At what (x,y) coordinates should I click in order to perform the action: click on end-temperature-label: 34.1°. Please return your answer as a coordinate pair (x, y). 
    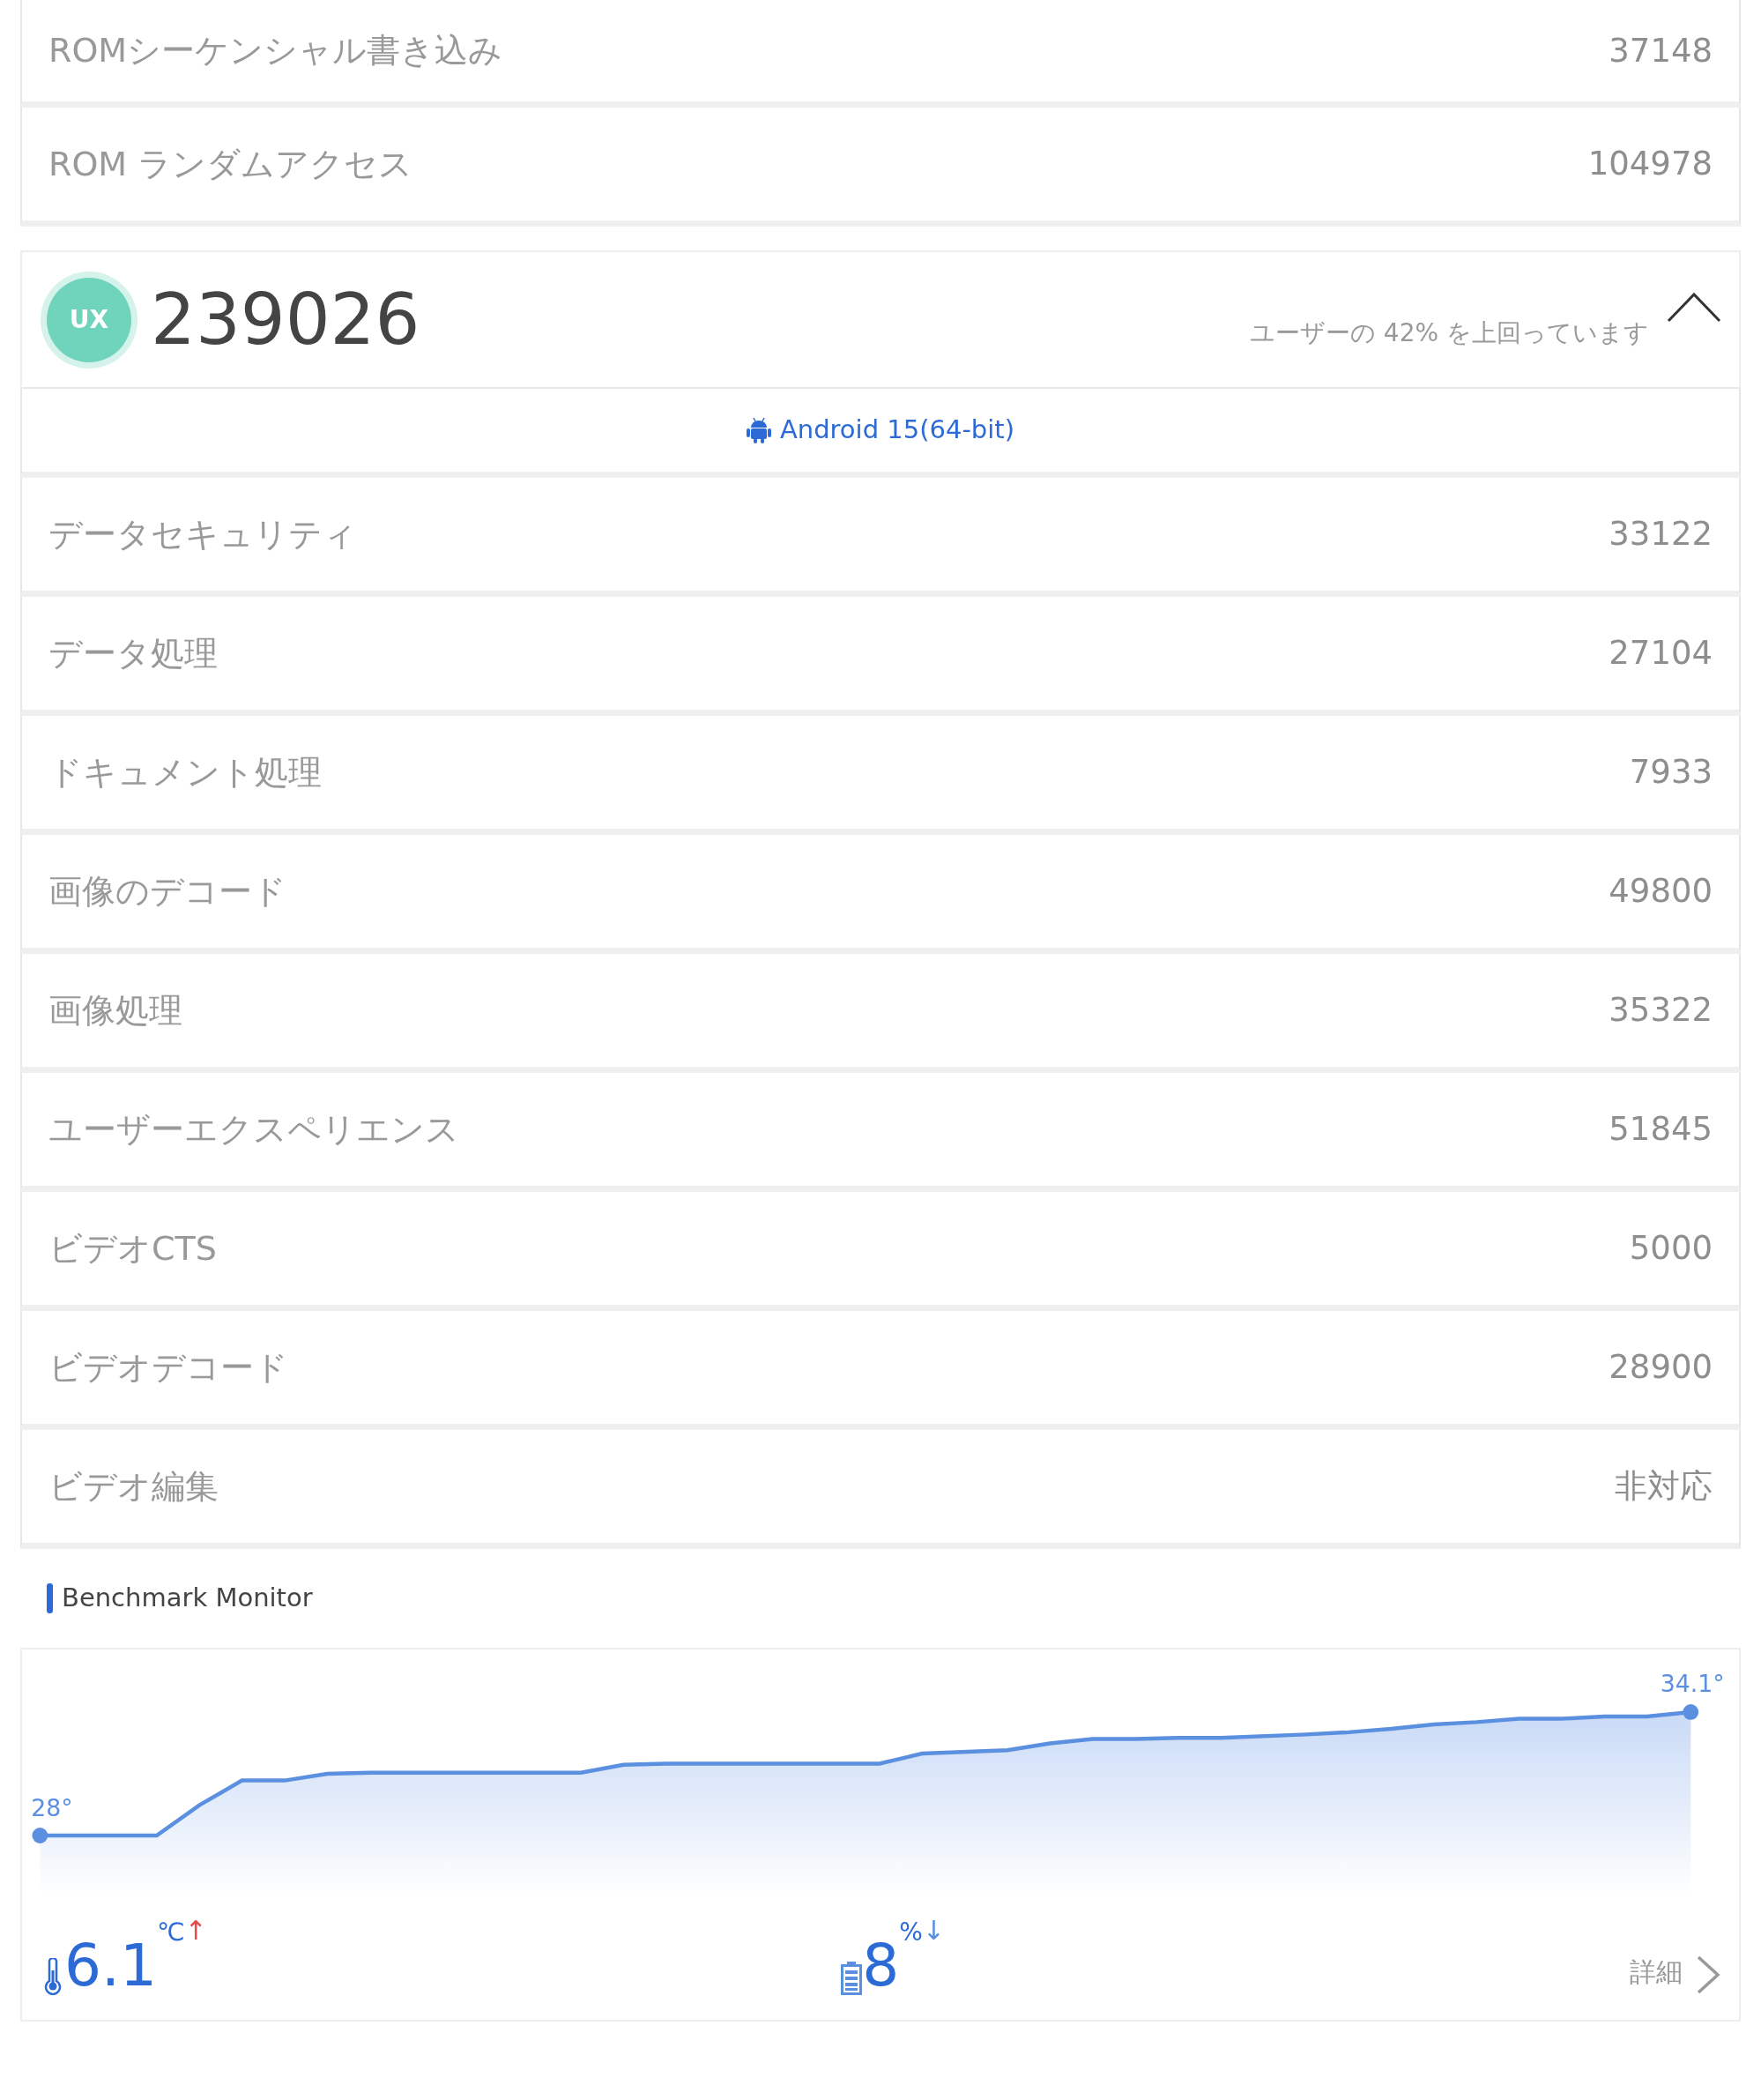
    Looking at the image, I should click on (1692, 1683).